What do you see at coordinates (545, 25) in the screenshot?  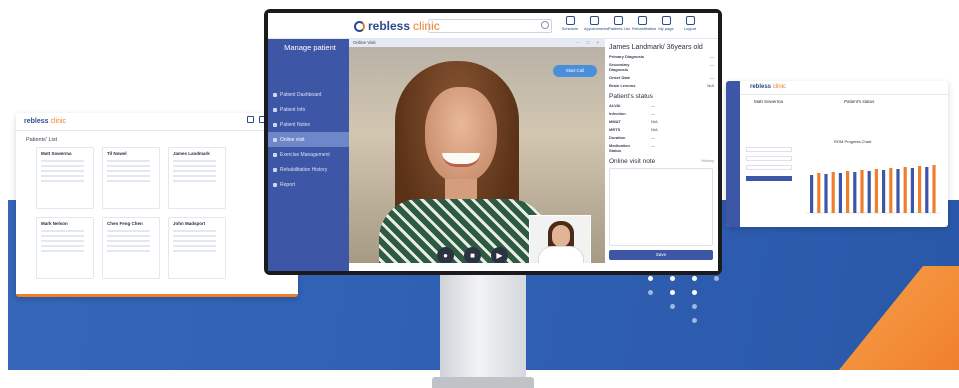 I see `search-icon` at bounding box center [545, 25].